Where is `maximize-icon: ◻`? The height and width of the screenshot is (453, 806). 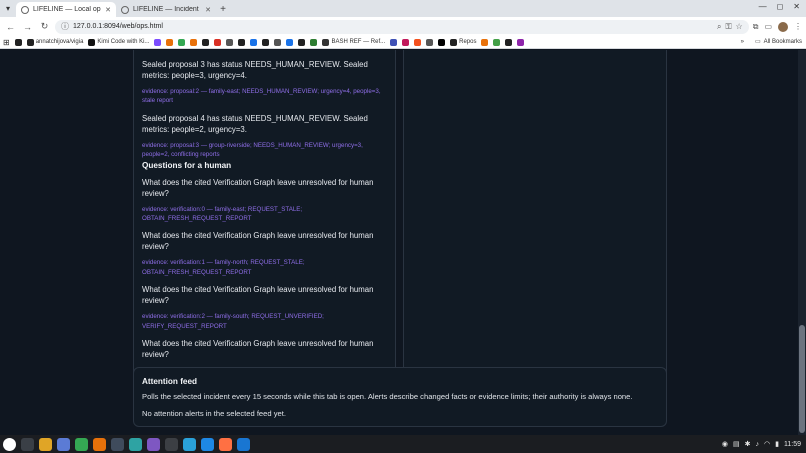 maximize-icon: ◻ is located at coordinates (780, 6).